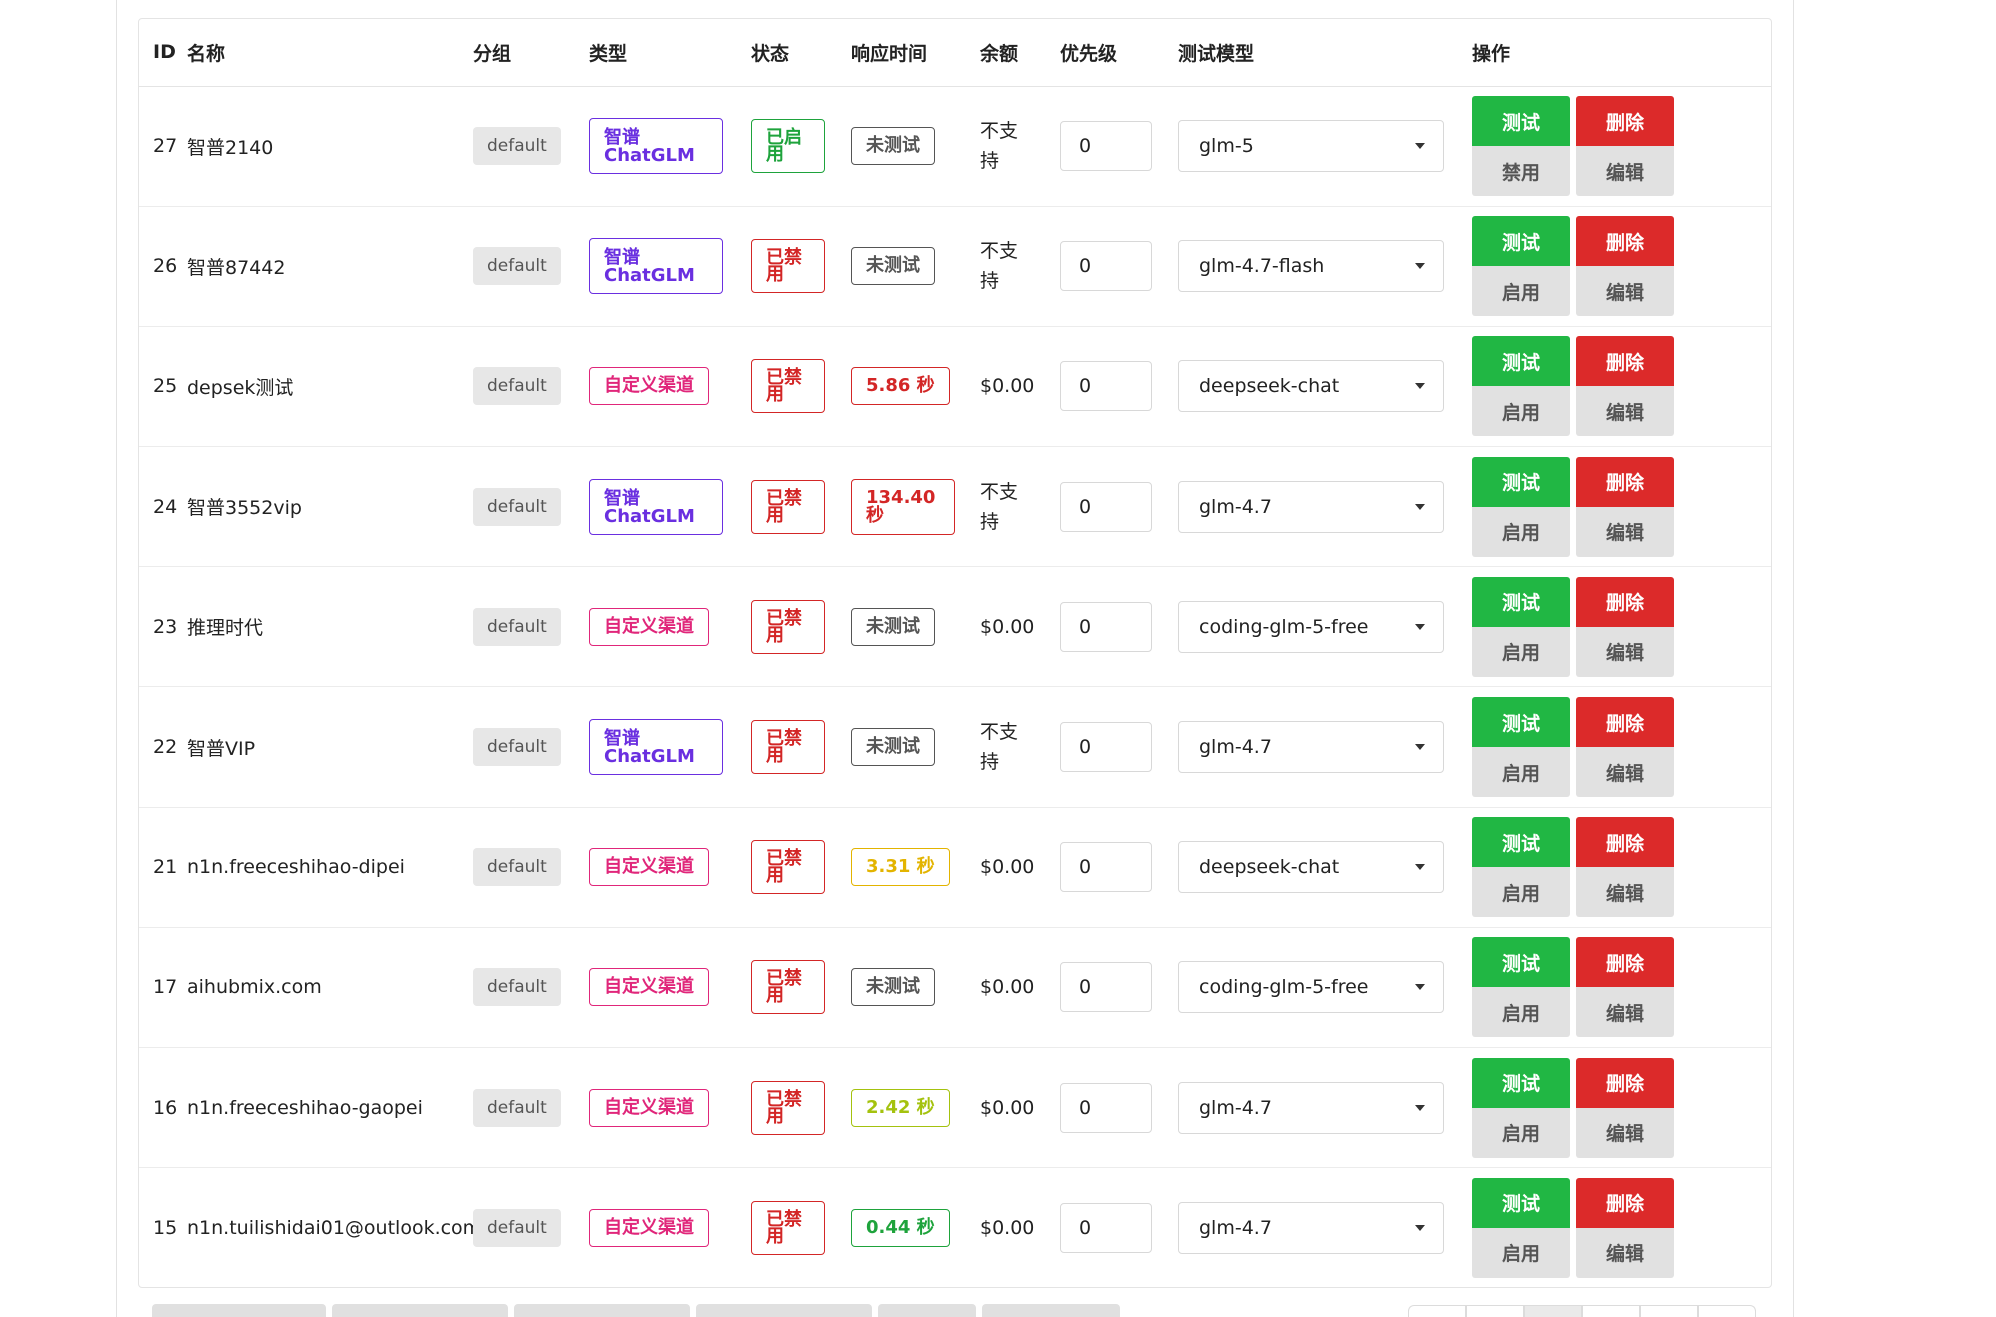  Describe the element at coordinates (900, 867) in the screenshot. I see `response-time-tag: 3.31 秒` at that location.